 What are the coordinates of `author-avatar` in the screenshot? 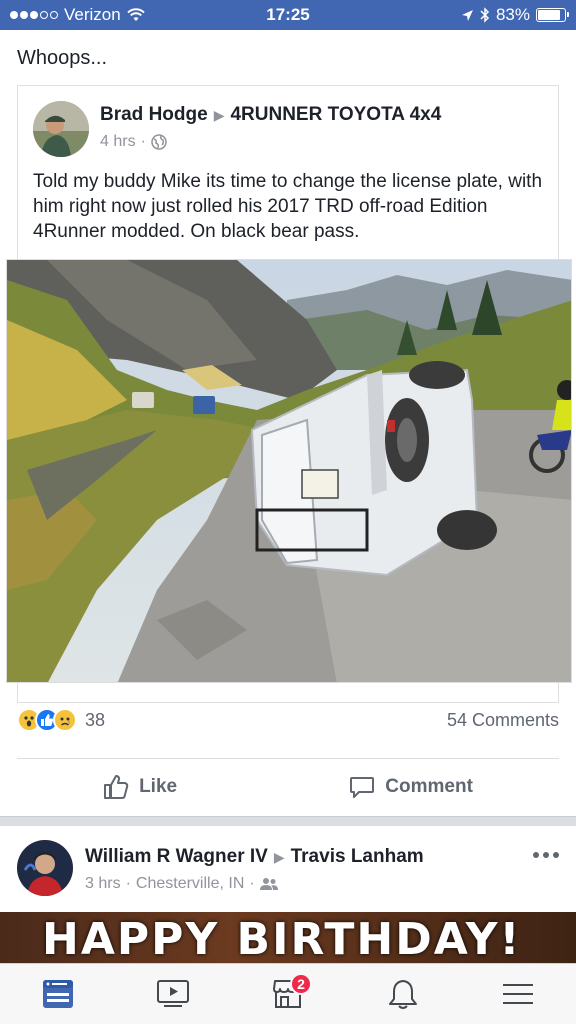 It's located at (61, 129).